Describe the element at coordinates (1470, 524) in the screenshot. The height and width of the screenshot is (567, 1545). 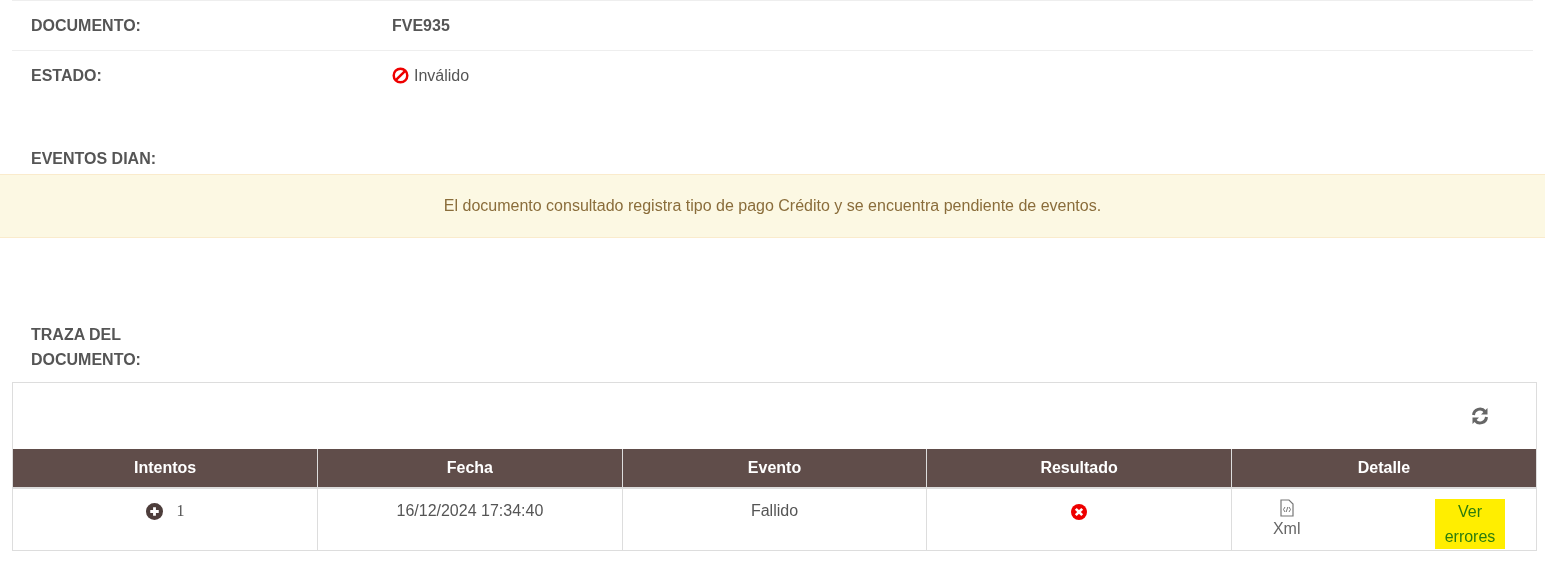
I see `errors-link: Ver errores` at that location.